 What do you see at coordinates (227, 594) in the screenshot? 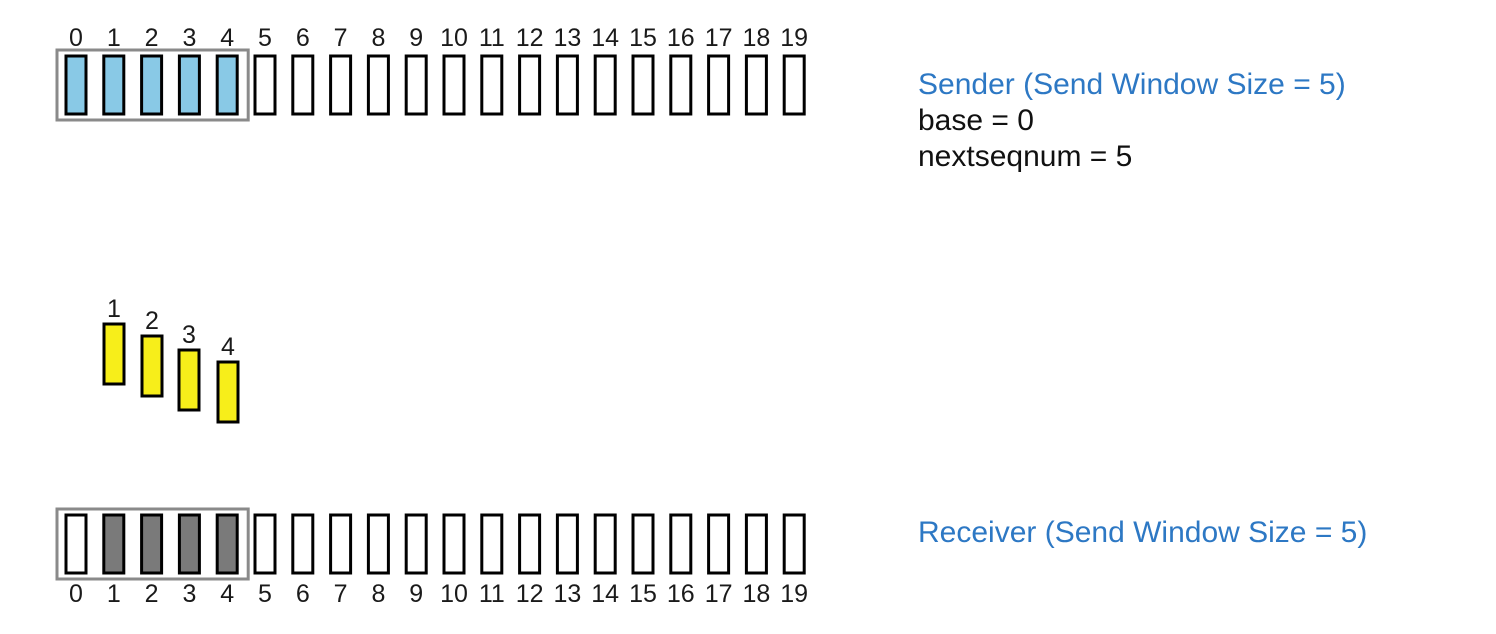
I see `receiver-slot-label: 4` at bounding box center [227, 594].